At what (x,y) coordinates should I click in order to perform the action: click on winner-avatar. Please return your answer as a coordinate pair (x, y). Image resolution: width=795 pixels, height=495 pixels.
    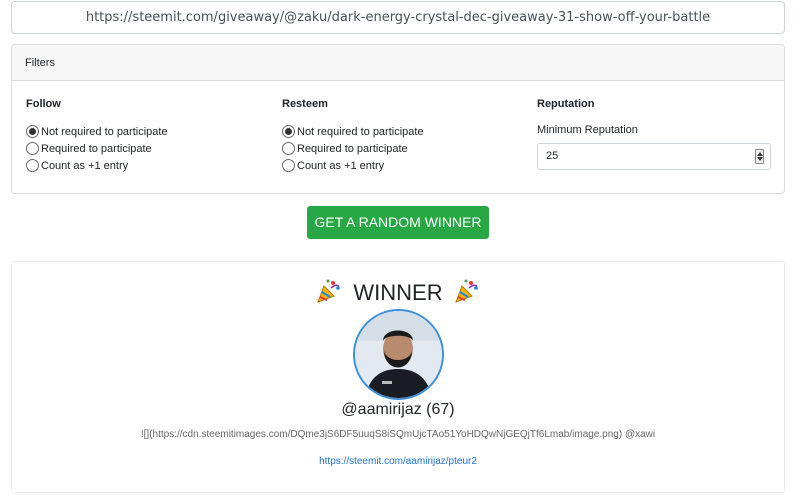
    Looking at the image, I should click on (398, 354).